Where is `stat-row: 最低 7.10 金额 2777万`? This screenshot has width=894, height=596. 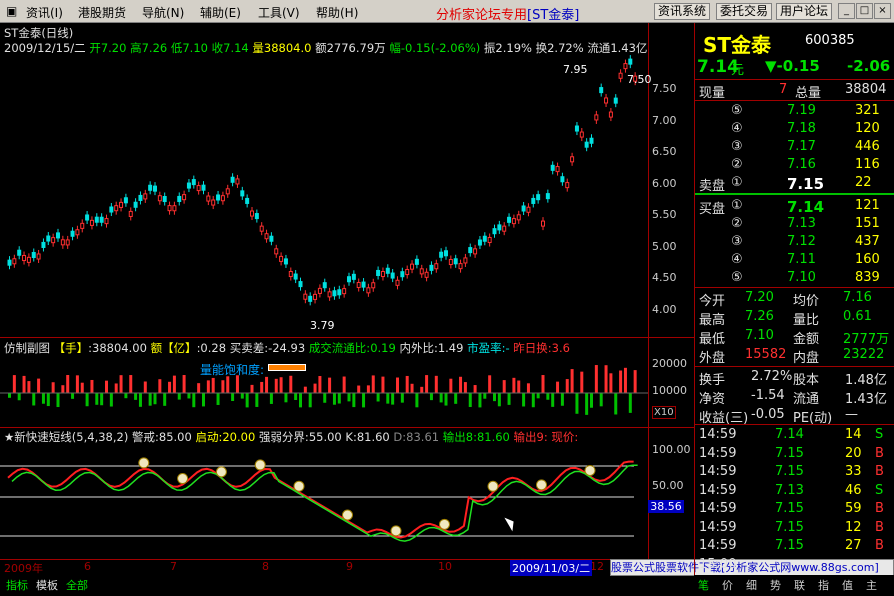
stat-row: 最低 7.10 金额 2777万 is located at coordinates (794, 337).